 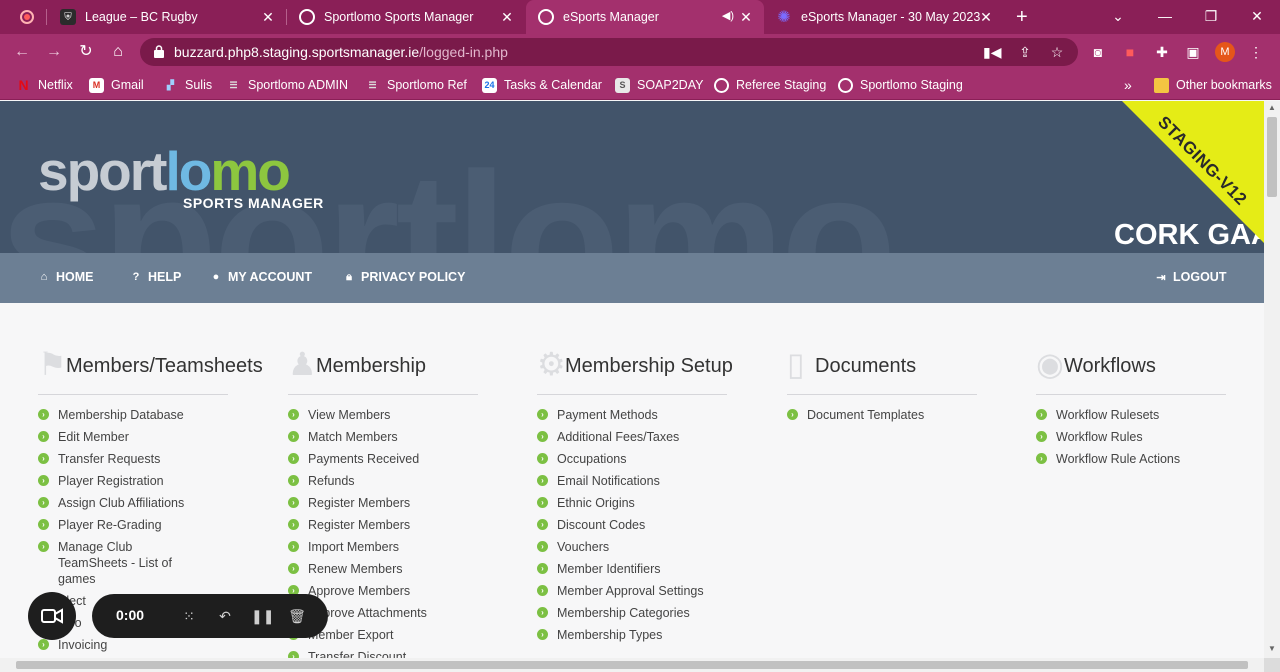 I want to click on sportlomo-logo: sportlomo, so click(x=164, y=171).